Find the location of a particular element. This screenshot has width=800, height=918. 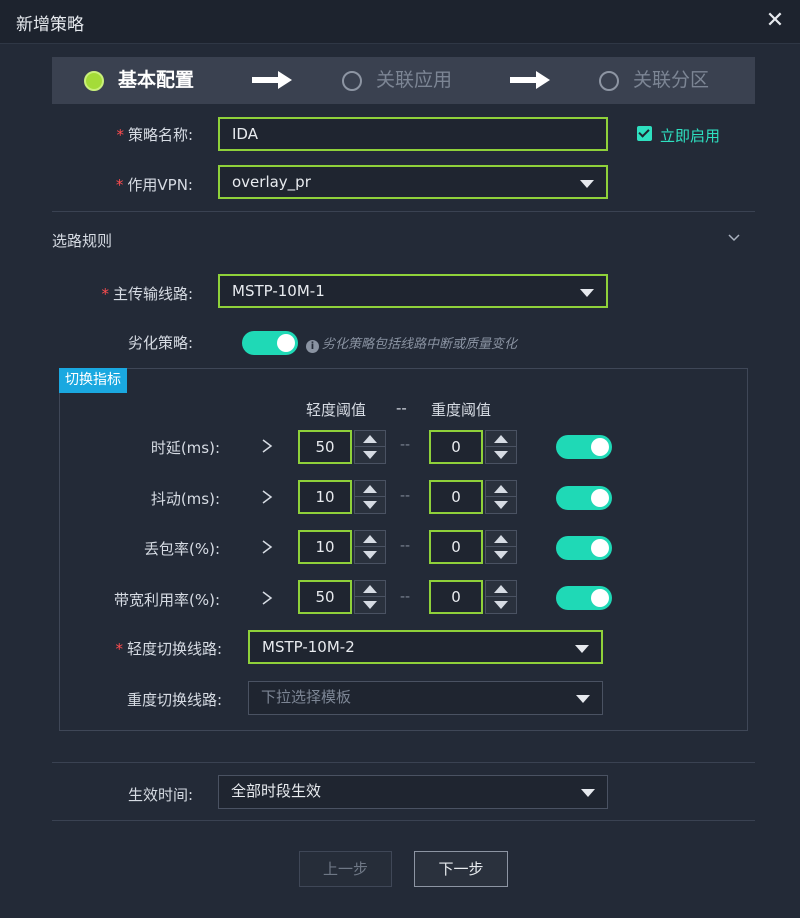

close-icon: ✕ is located at coordinates (775, 21).